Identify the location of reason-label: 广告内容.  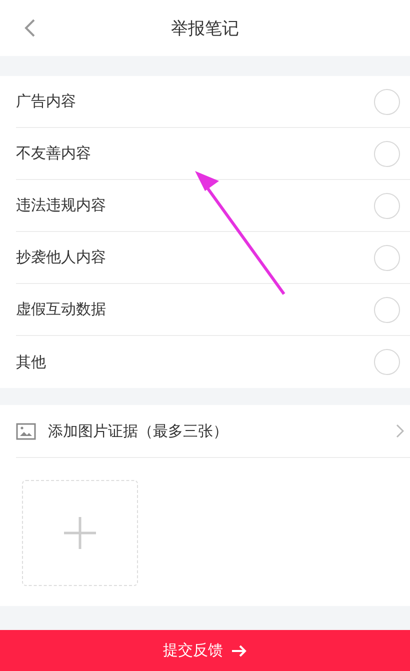
(46, 101).